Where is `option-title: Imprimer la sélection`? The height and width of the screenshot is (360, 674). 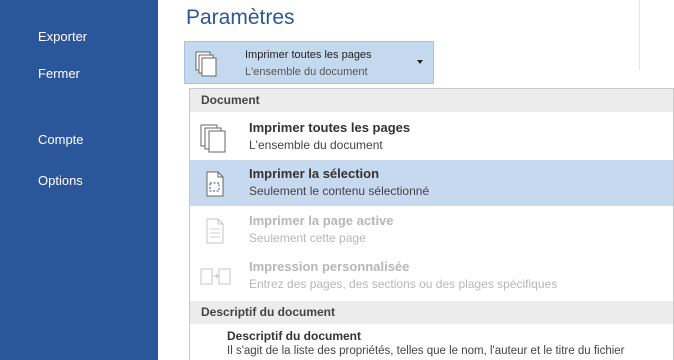 option-title: Imprimer la sélection is located at coordinates (314, 173).